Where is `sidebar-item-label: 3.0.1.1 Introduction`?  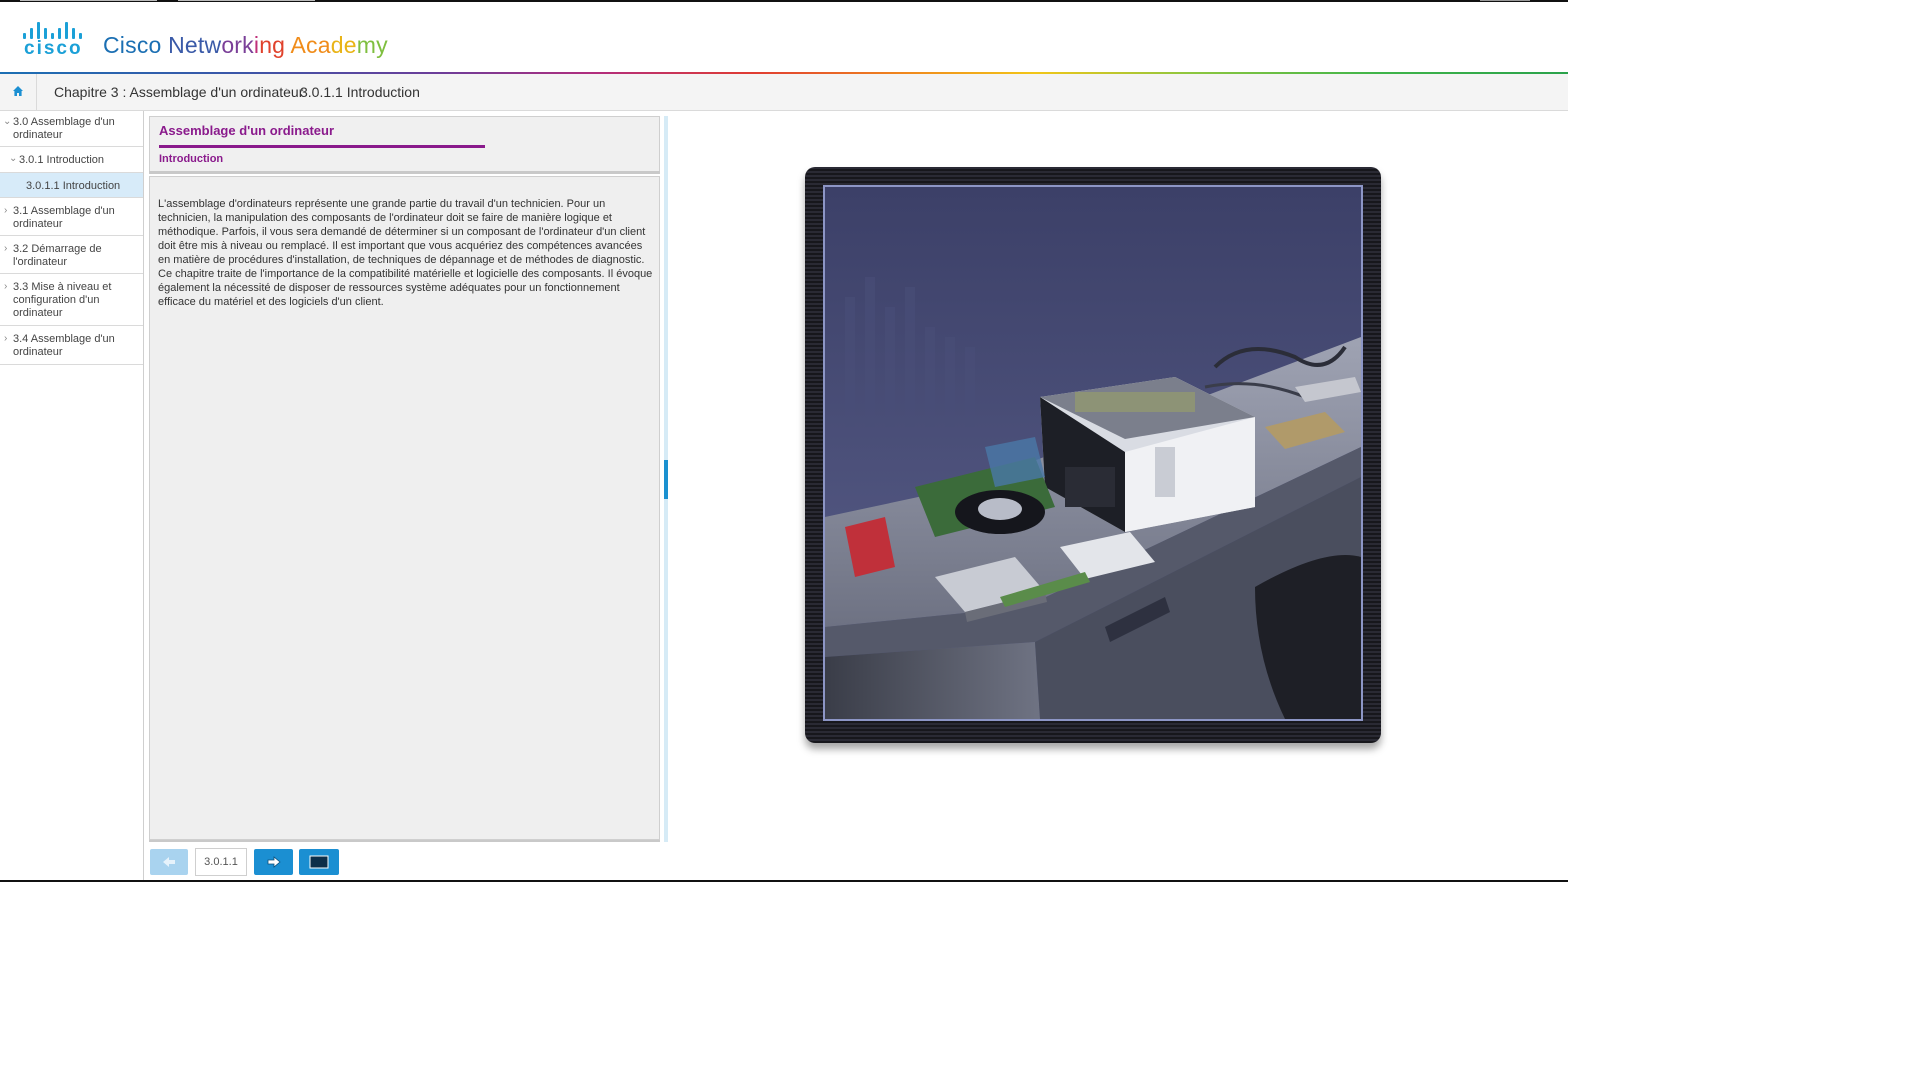 sidebar-item-label: 3.0.1.1 Introduction is located at coordinates (73, 186).